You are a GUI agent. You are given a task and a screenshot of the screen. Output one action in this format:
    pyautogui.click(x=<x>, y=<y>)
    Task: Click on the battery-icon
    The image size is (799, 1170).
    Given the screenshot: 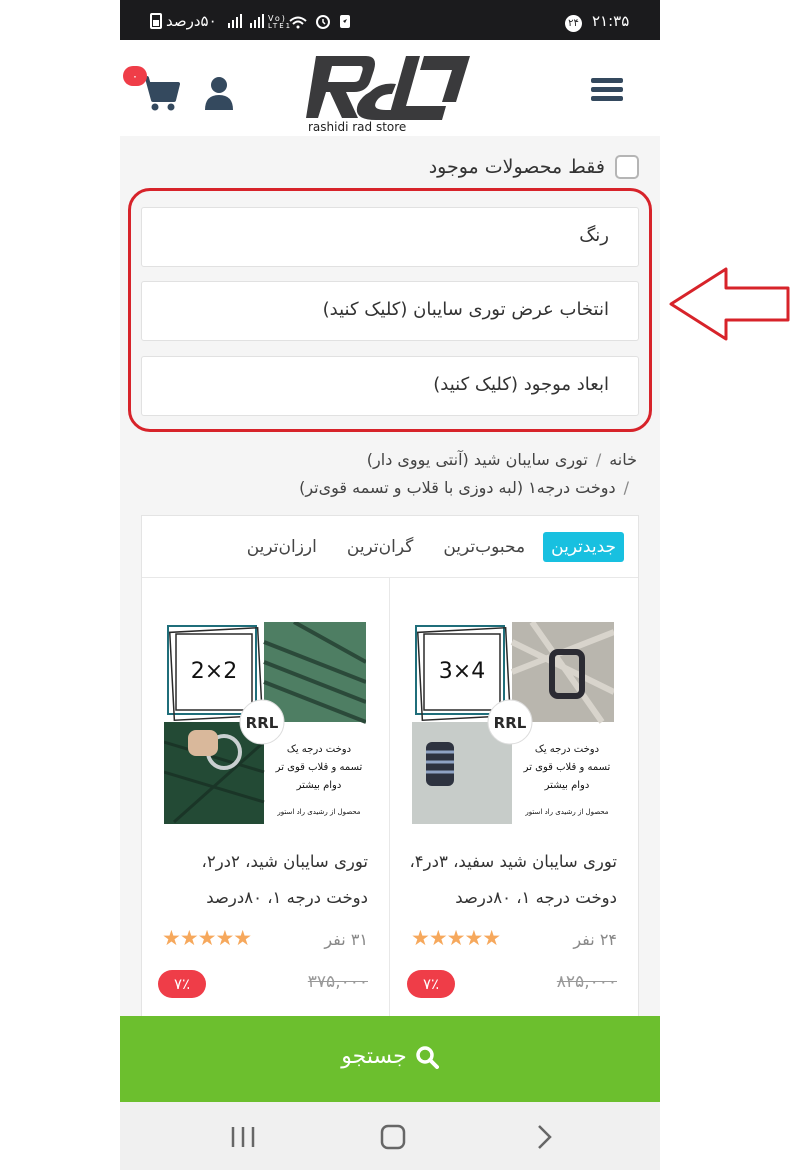 What is the action you would take?
    pyautogui.click(x=156, y=21)
    